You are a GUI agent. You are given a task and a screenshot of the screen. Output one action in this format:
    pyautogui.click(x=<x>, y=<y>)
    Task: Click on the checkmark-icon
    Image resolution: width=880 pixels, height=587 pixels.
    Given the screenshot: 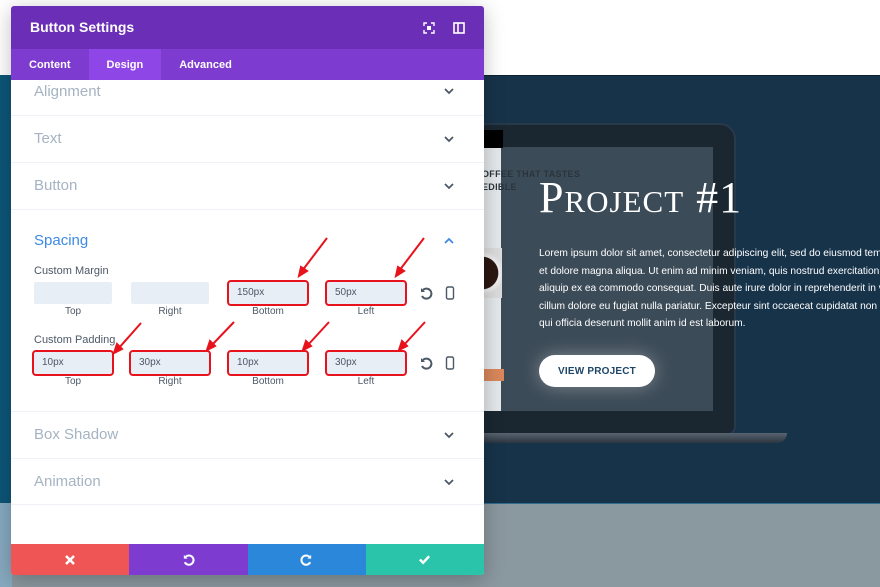 What is the action you would take?
    pyautogui.click(x=425, y=560)
    